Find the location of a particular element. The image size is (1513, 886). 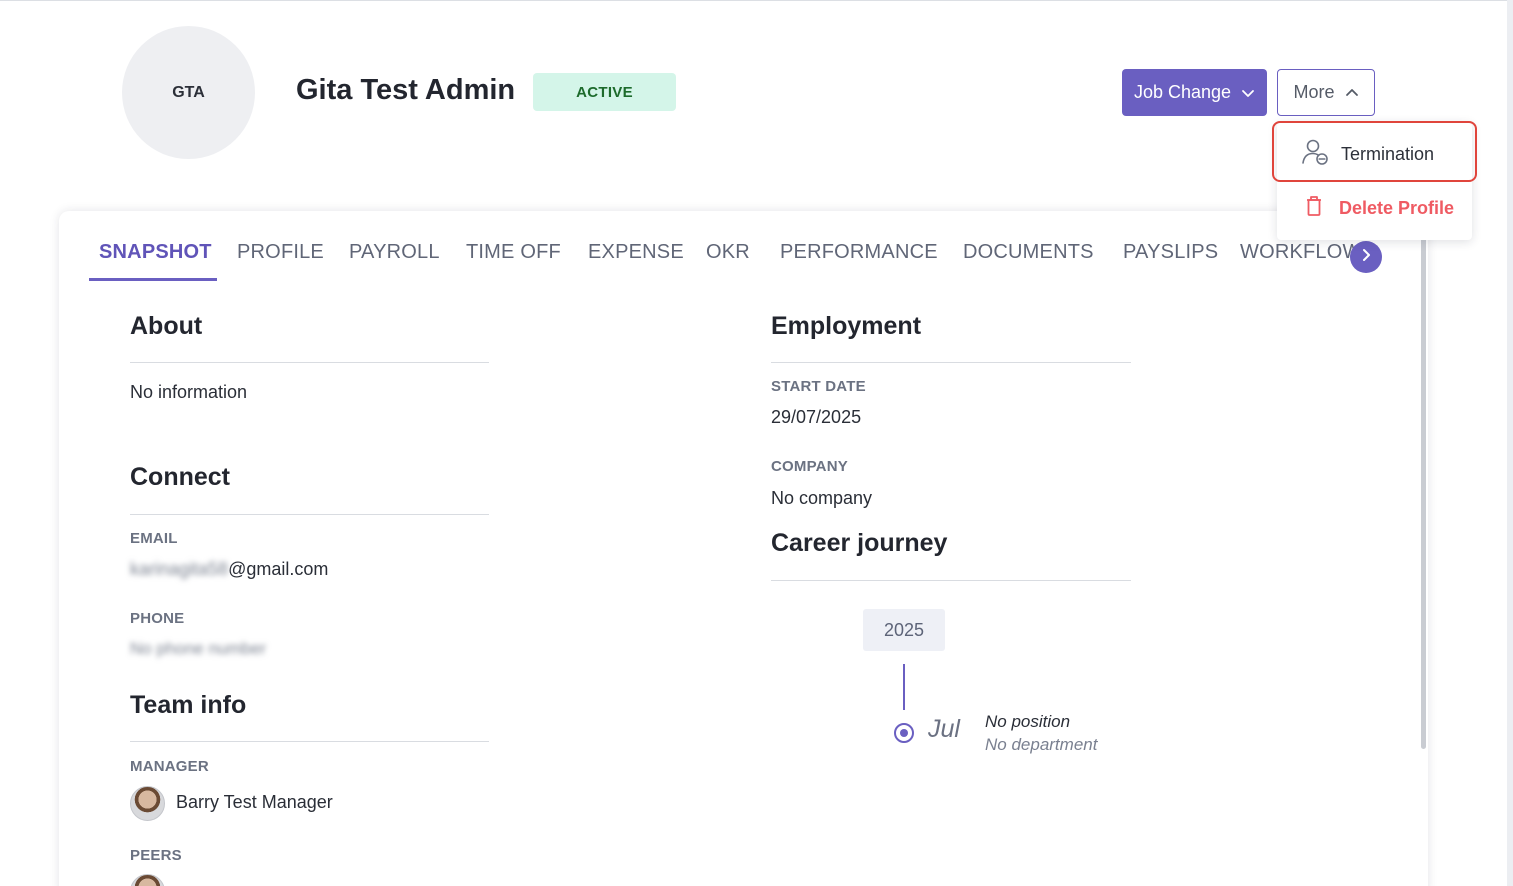

more-label: More is located at coordinates (1314, 92).